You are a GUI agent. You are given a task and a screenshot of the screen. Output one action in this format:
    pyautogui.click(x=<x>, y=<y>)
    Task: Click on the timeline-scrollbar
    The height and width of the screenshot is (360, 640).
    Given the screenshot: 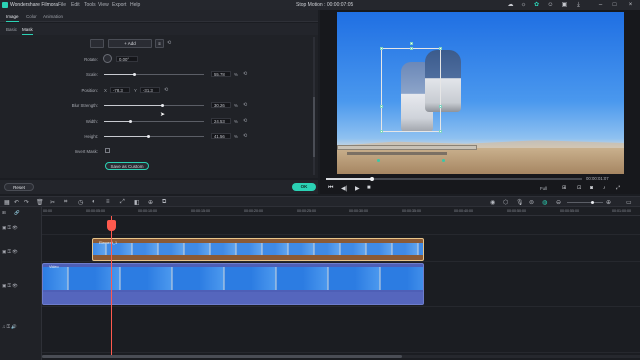 What is the action you would take?
    pyautogui.click(x=341, y=356)
    